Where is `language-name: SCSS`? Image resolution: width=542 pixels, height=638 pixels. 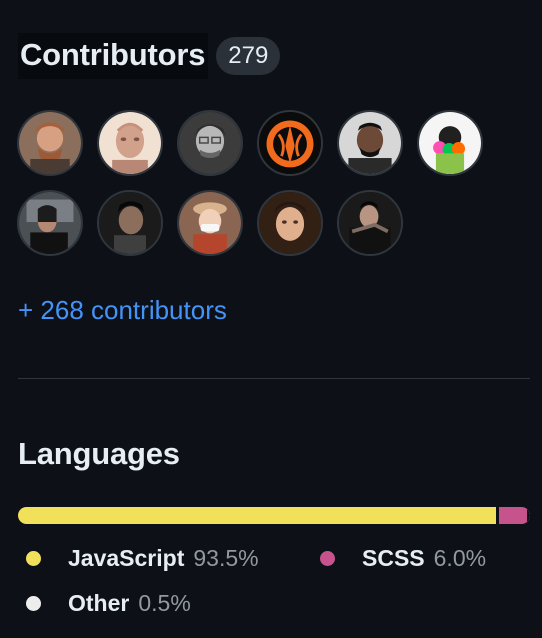
language-name: SCSS is located at coordinates (393, 558).